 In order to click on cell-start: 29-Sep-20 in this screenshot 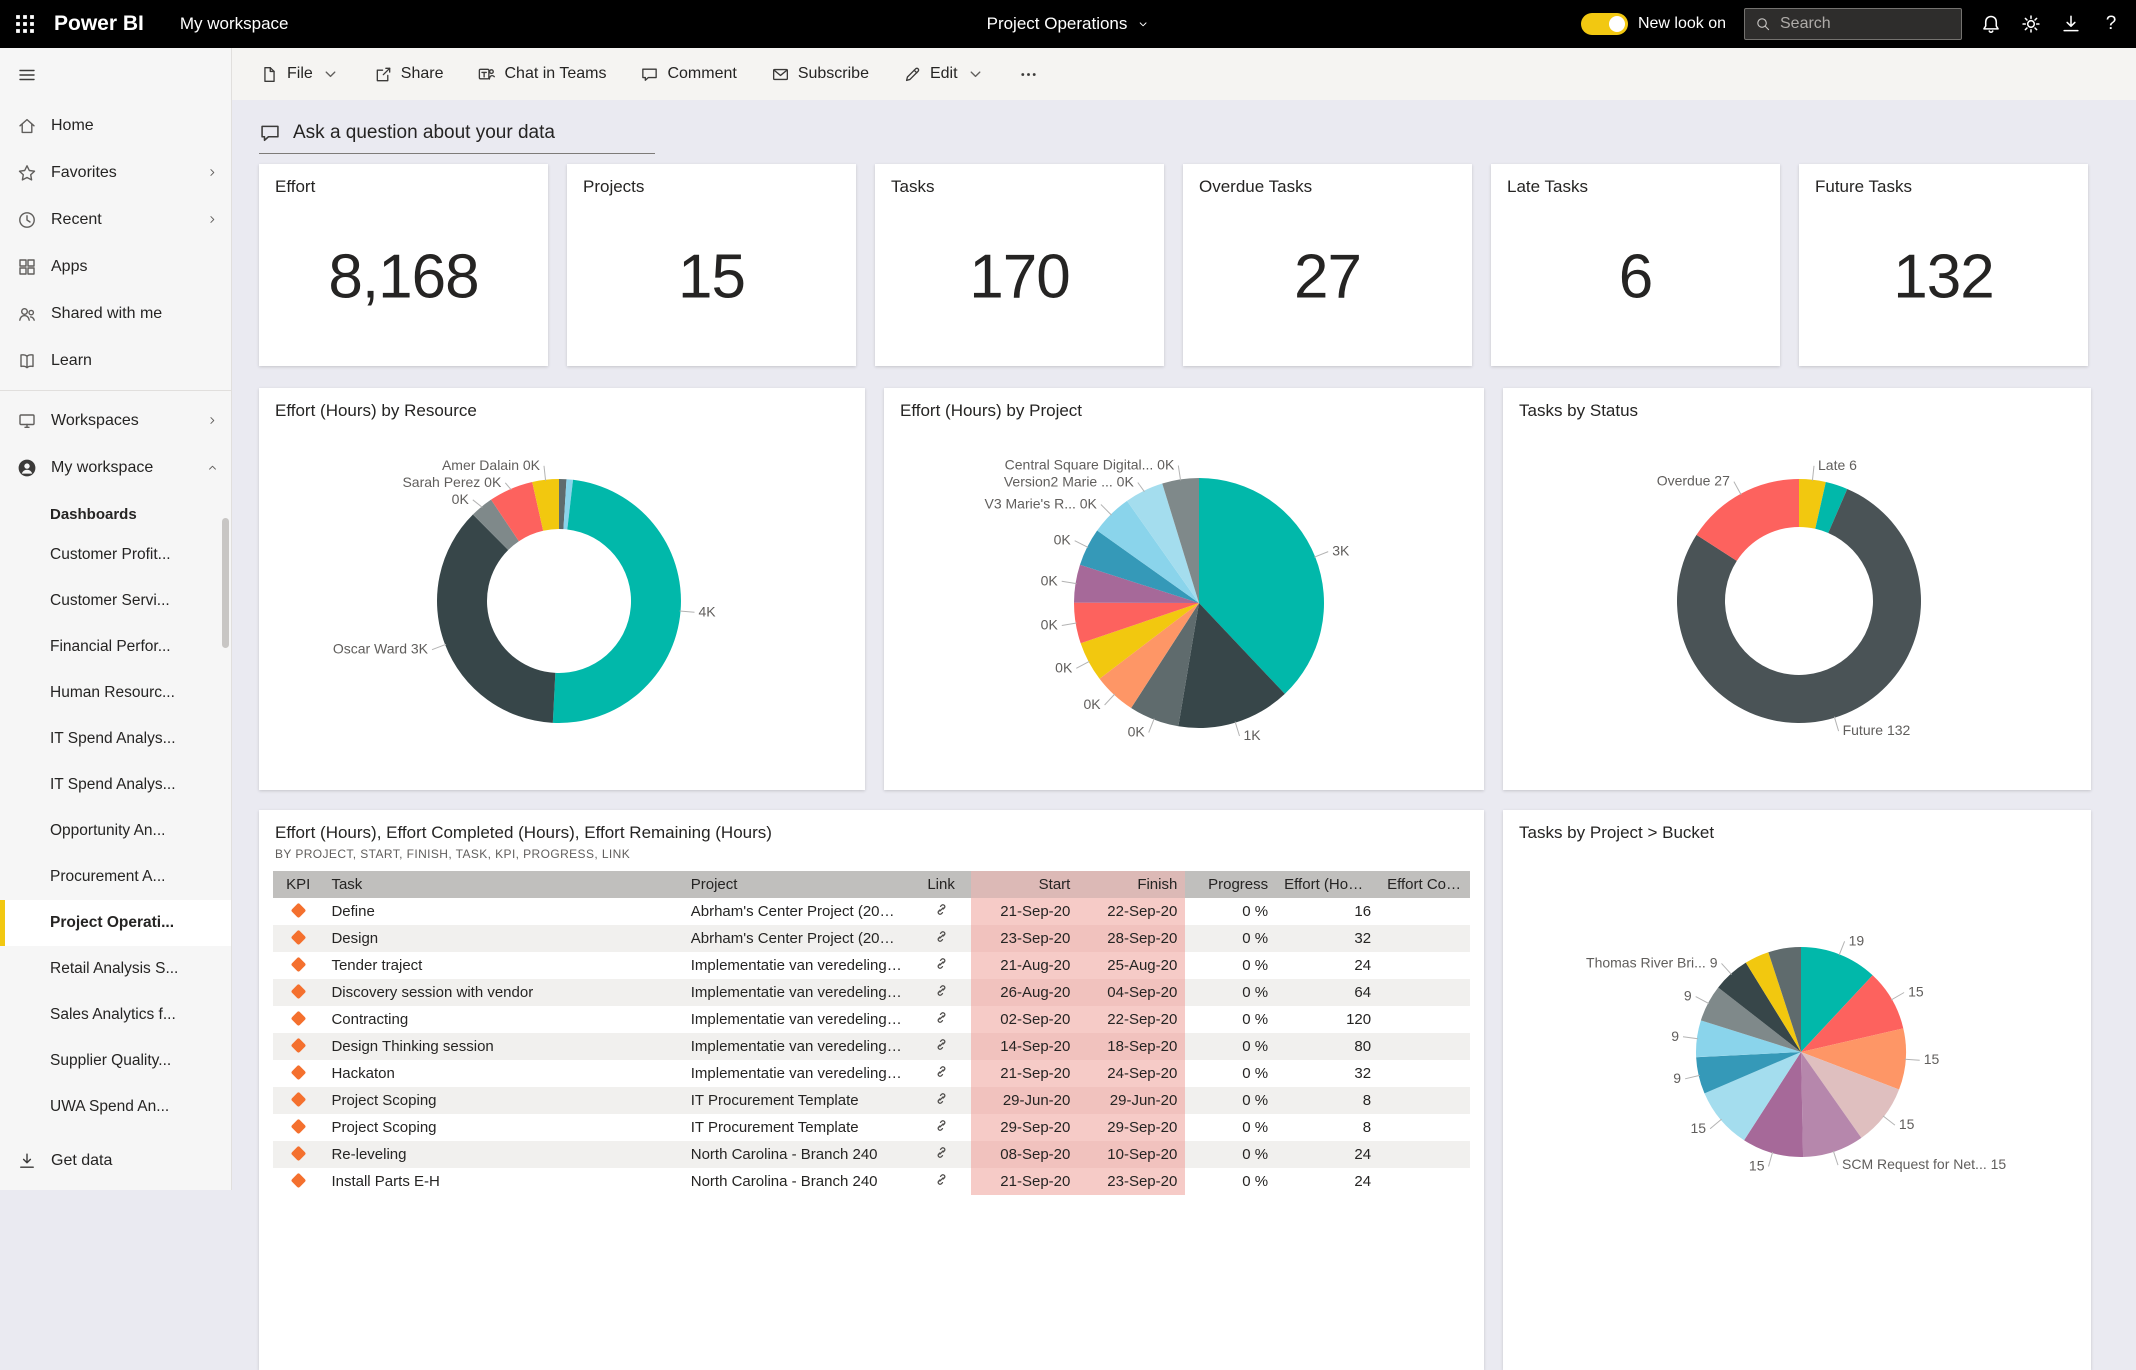, I will do `click(1024, 1127)`.